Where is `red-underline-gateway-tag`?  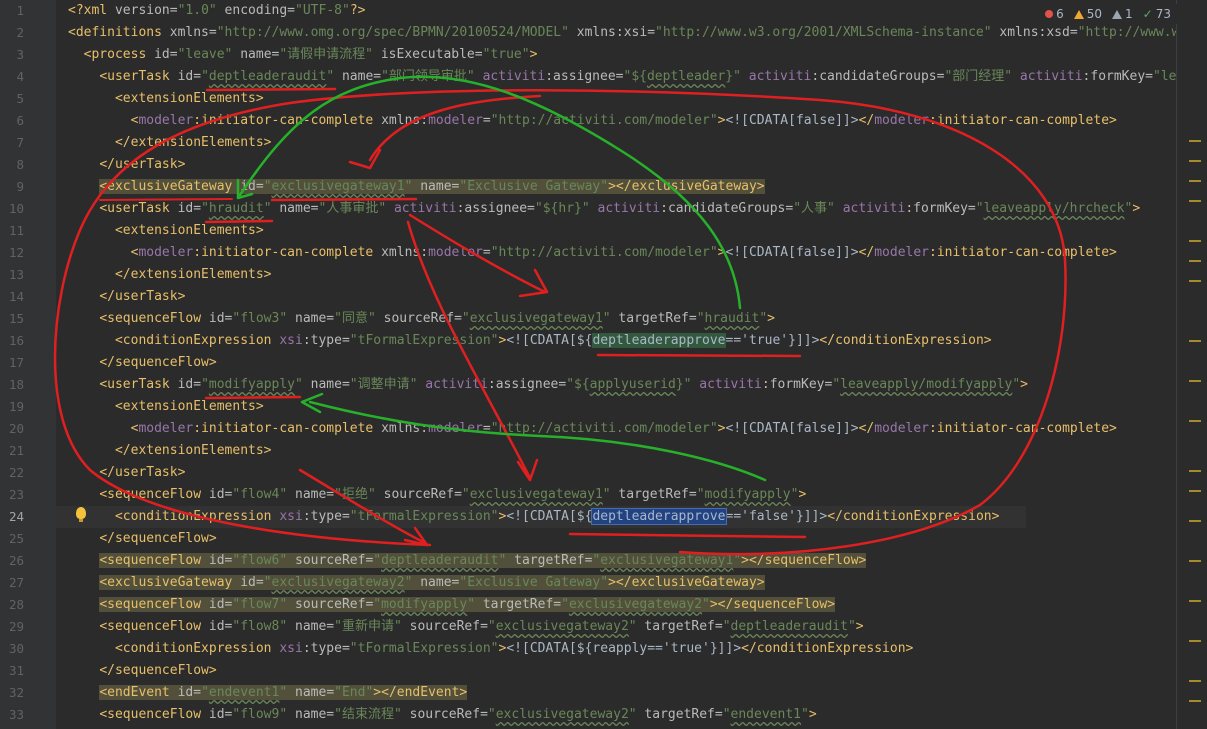 red-underline-gateway-tag is located at coordinates (166, 199).